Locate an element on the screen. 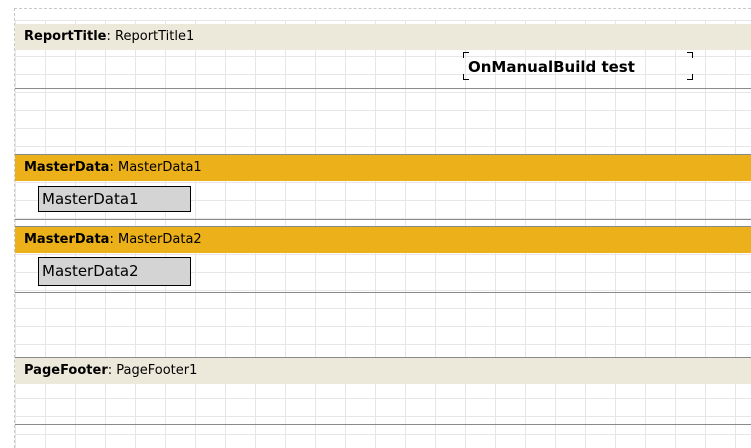 The height and width of the screenshot is (448, 751). master-data-1-band-bottom-border is located at coordinates (383, 219).